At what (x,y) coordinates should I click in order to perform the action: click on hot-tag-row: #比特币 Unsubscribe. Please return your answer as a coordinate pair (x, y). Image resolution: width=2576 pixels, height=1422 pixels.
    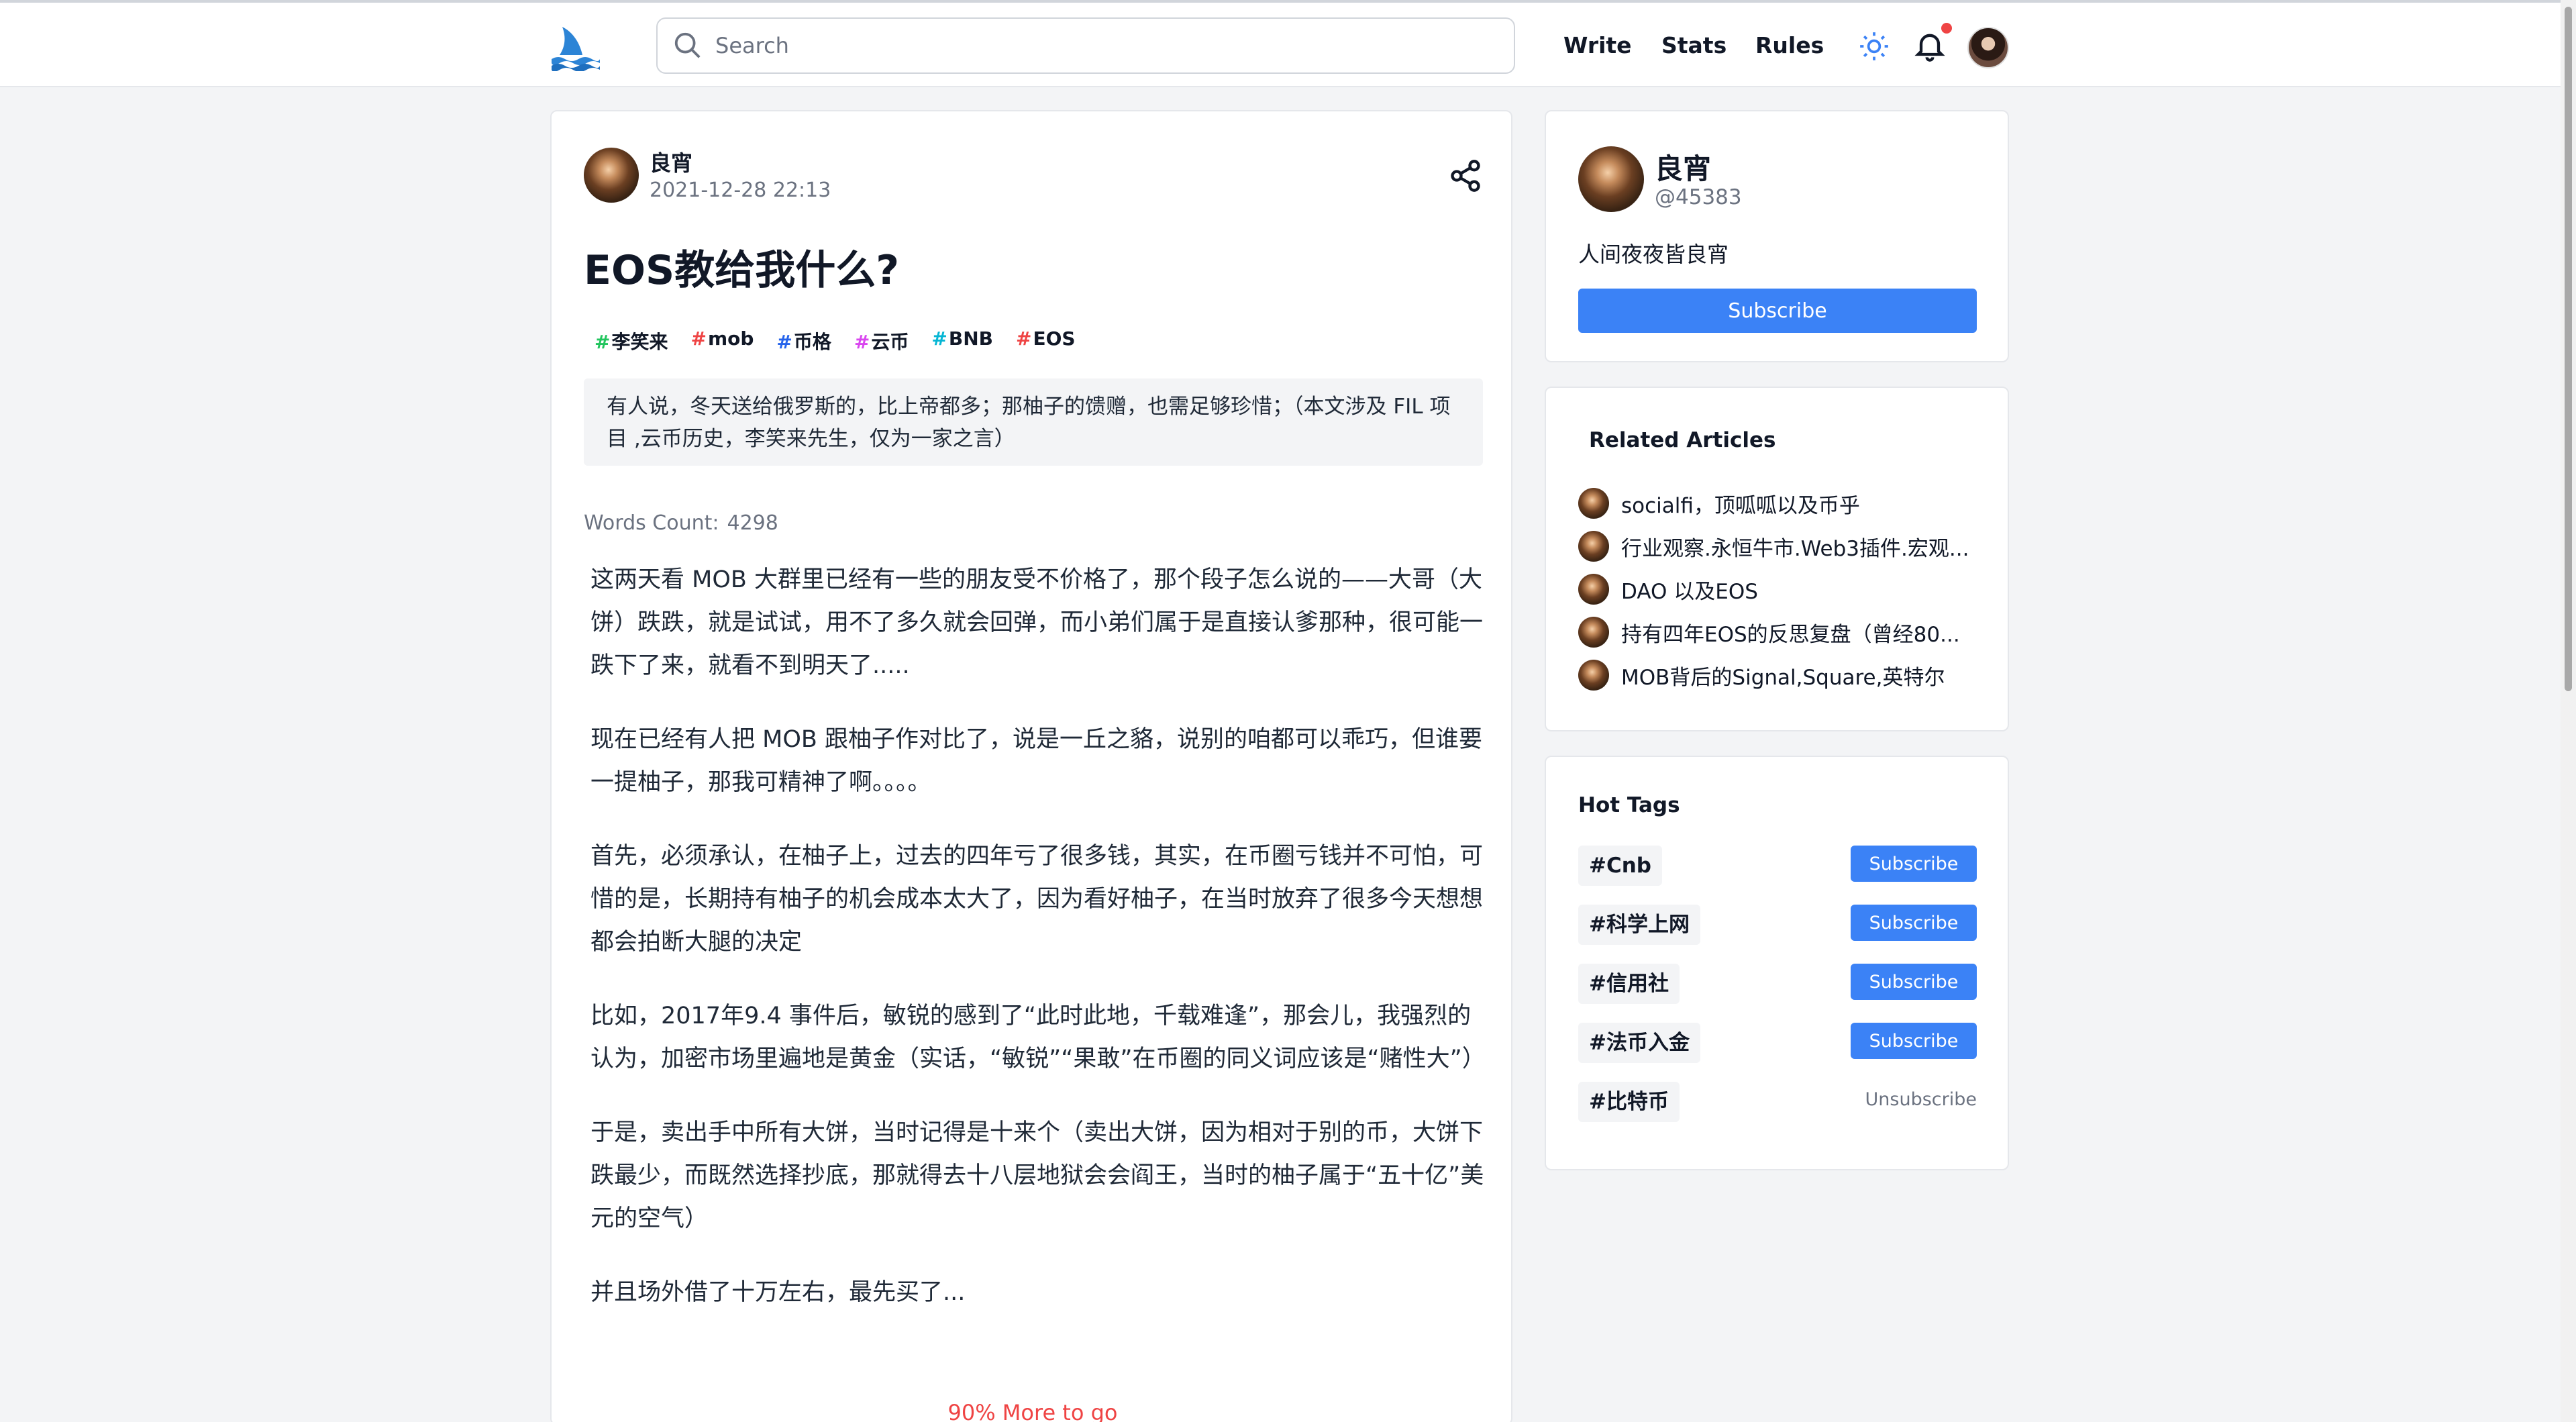
    Looking at the image, I should click on (1777, 1102).